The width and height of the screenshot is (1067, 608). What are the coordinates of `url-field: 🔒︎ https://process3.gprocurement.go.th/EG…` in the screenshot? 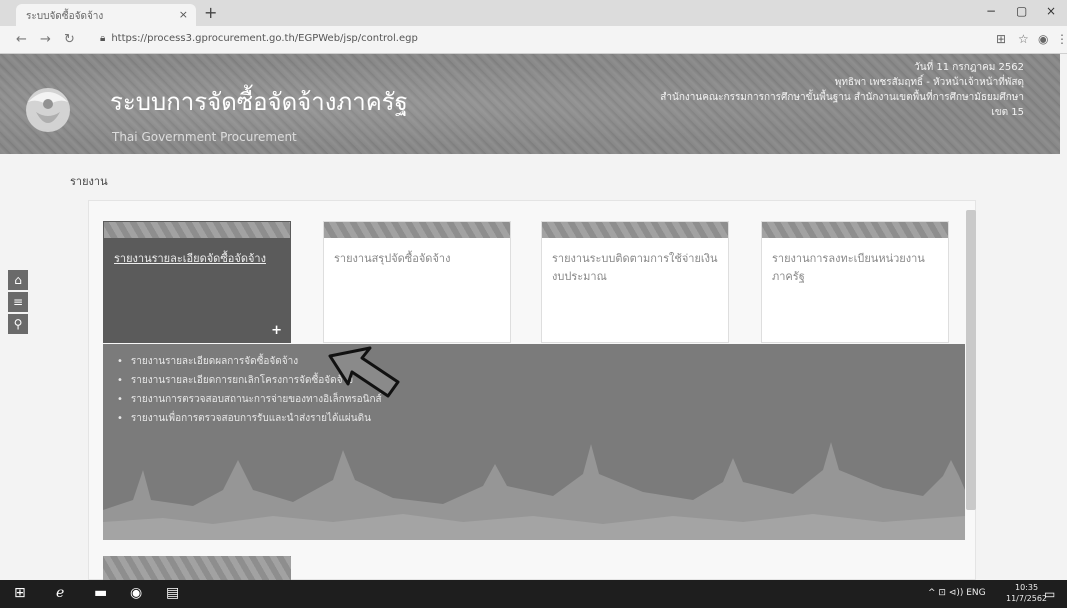 It's located at (259, 38).